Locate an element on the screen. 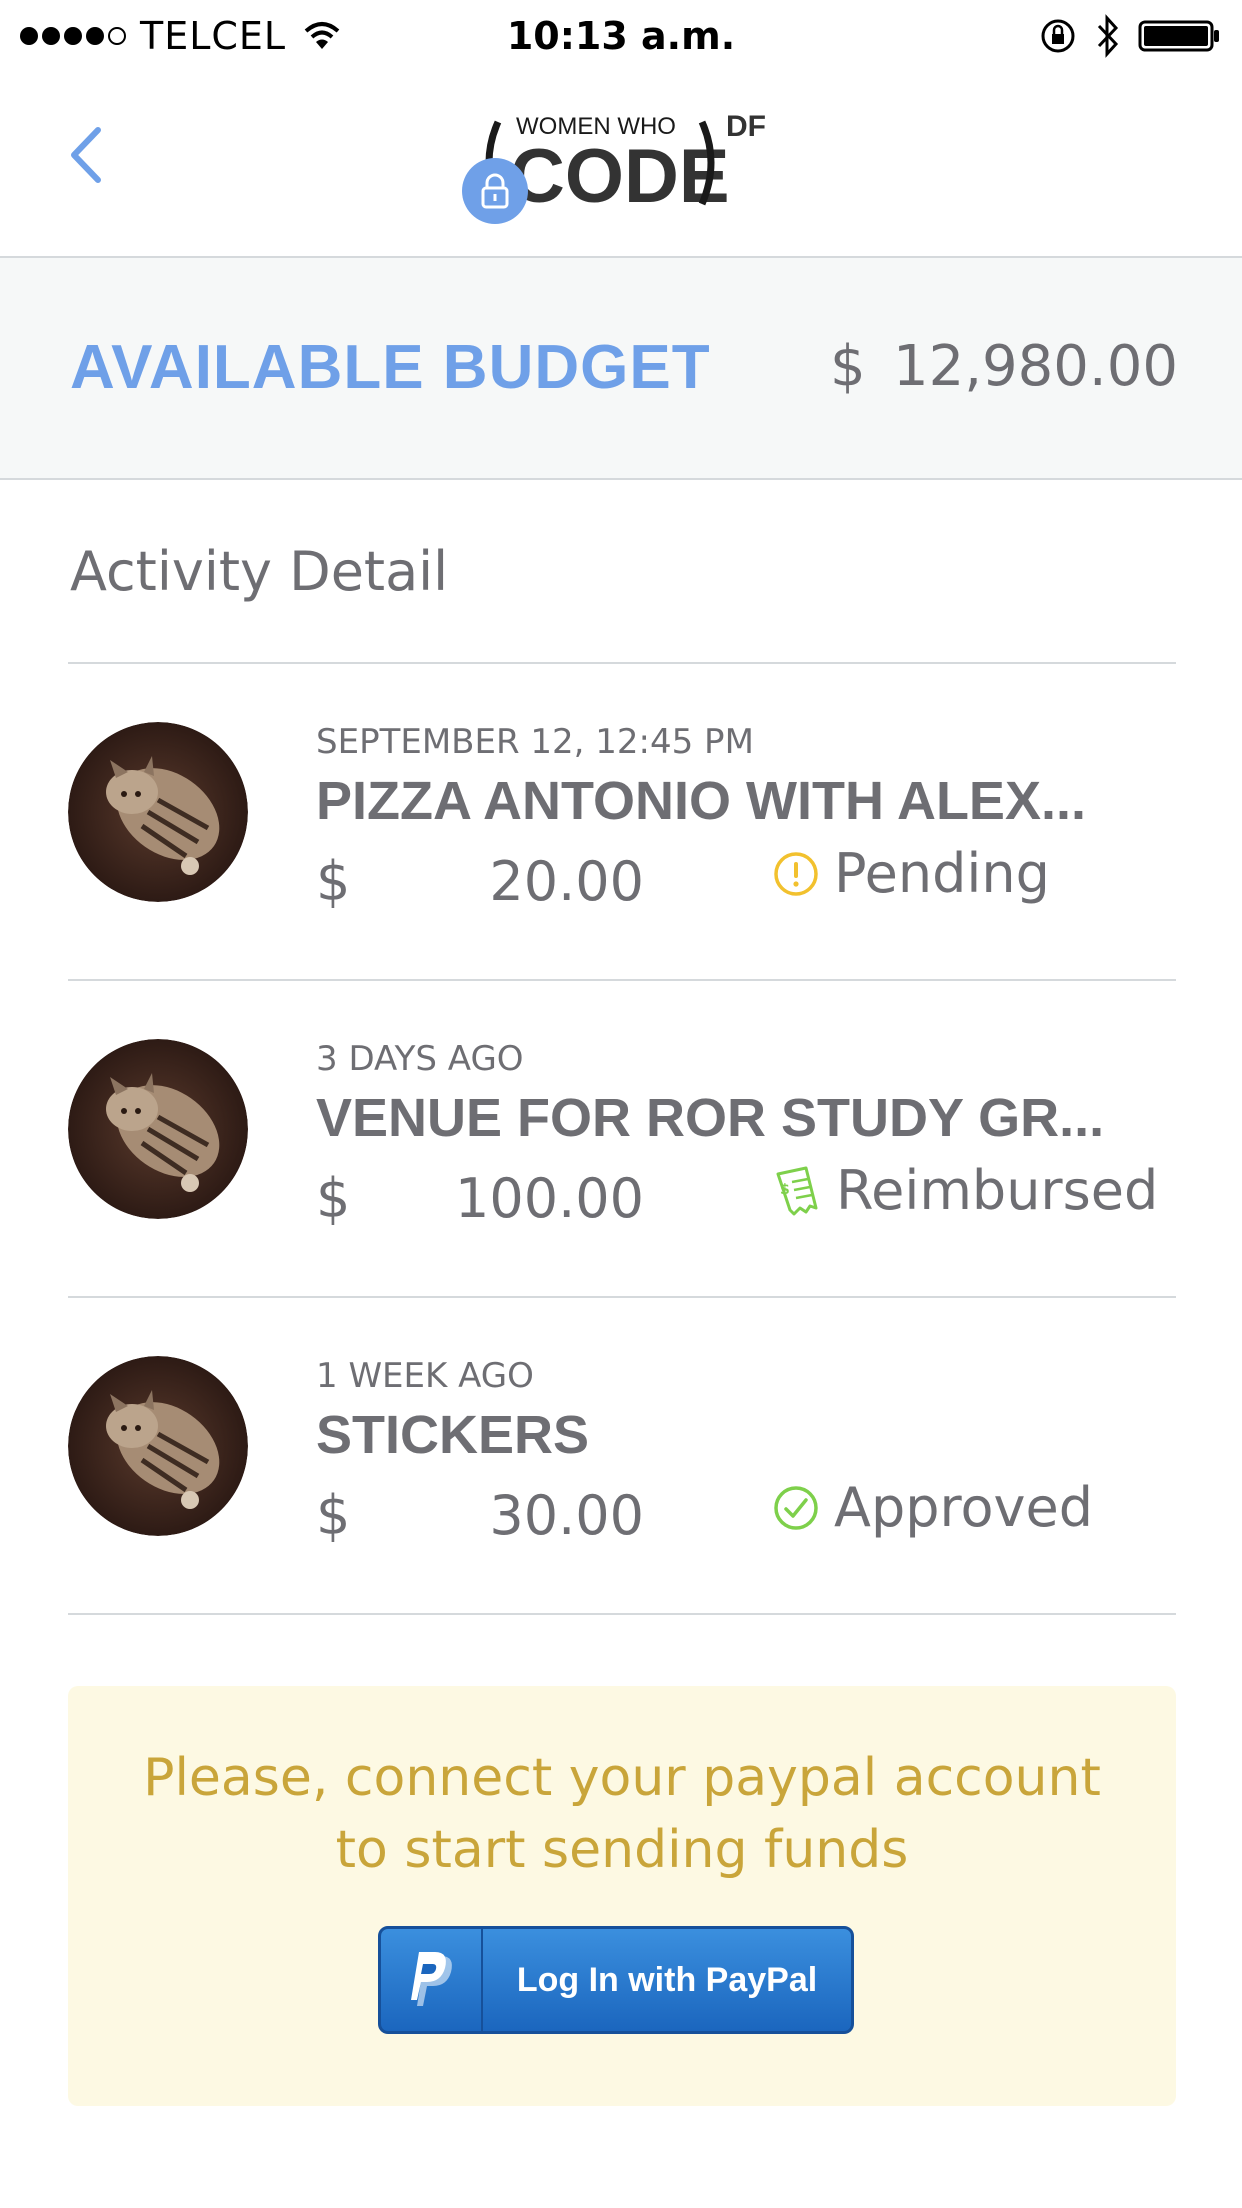  status-badge: Approved is located at coordinates (932, 1507).